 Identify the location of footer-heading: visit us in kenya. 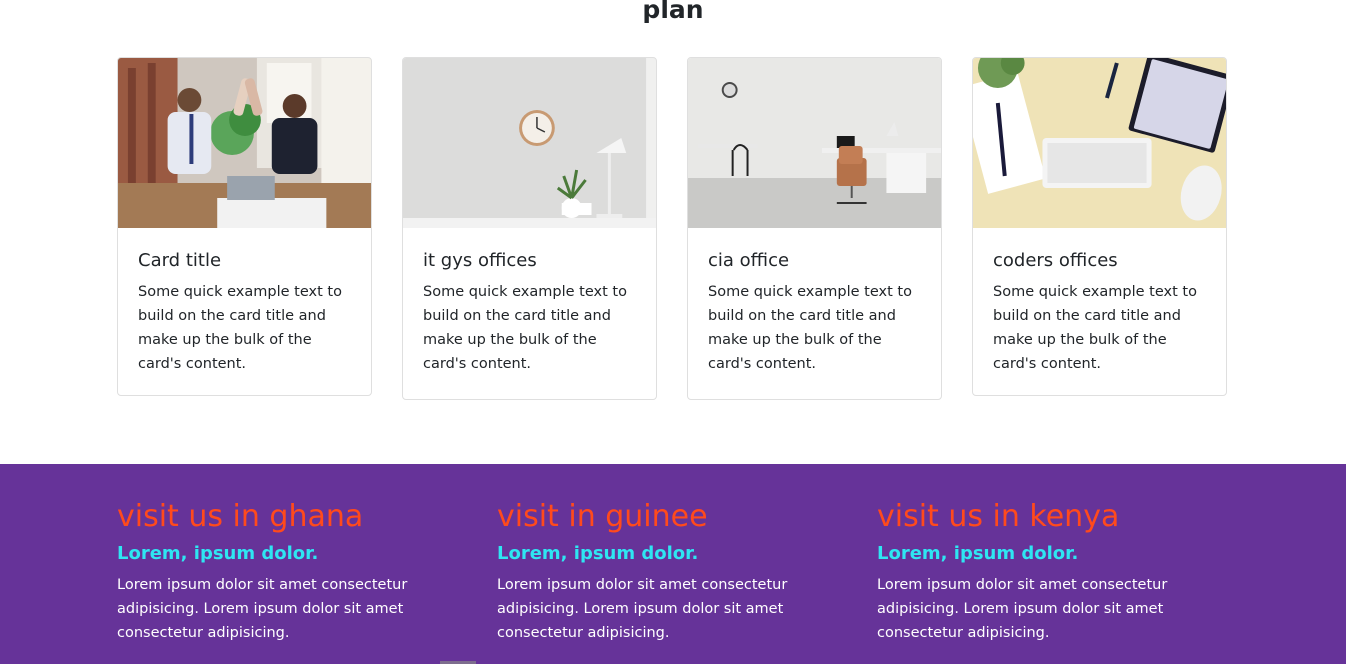
(998, 516).